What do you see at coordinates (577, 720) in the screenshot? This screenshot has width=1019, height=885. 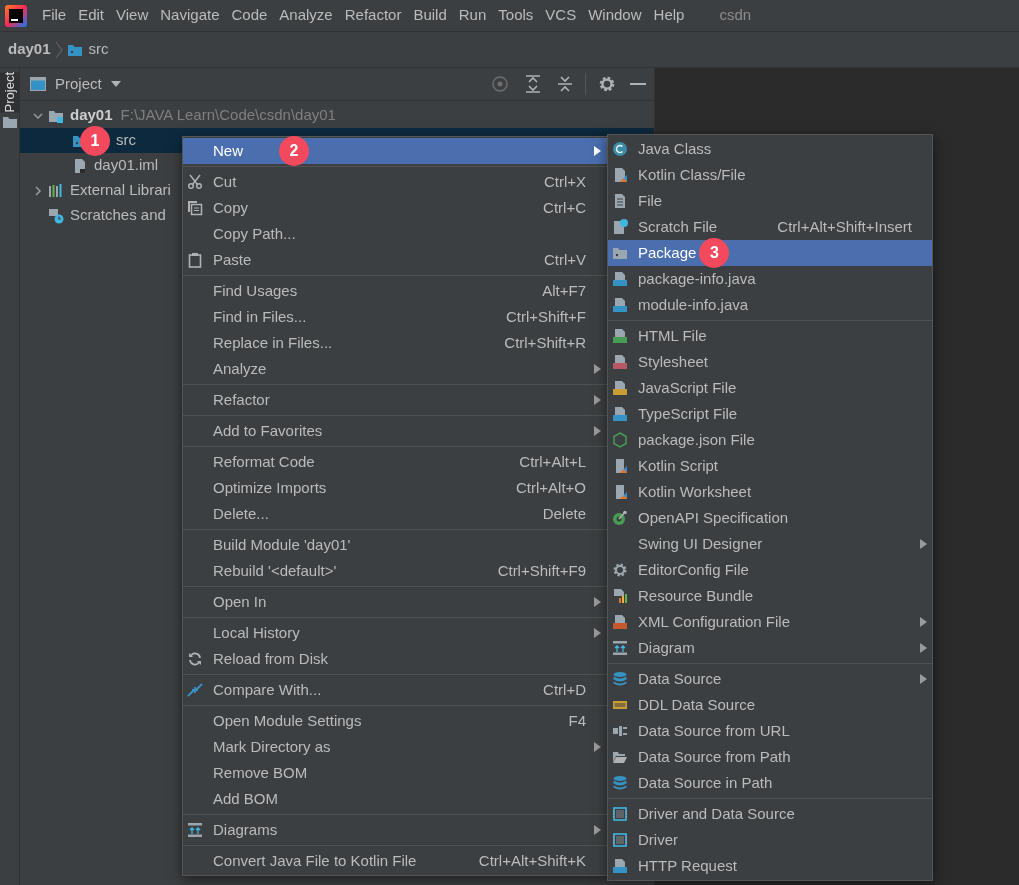 I see `shortcut-label: F4` at bounding box center [577, 720].